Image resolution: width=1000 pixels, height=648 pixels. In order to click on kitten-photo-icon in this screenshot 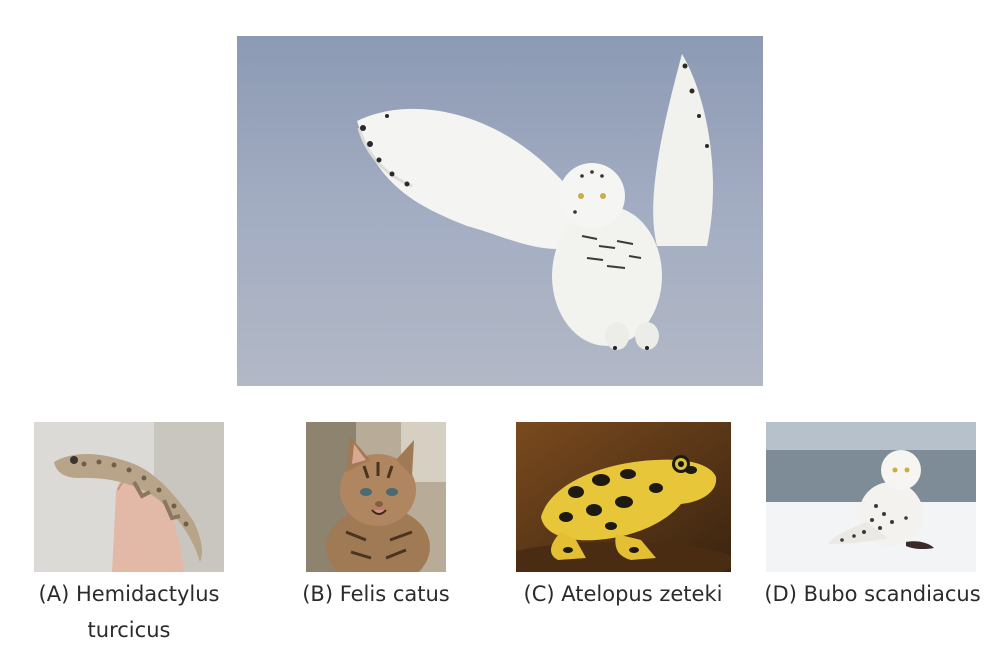, I will do `click(376, 497)`.